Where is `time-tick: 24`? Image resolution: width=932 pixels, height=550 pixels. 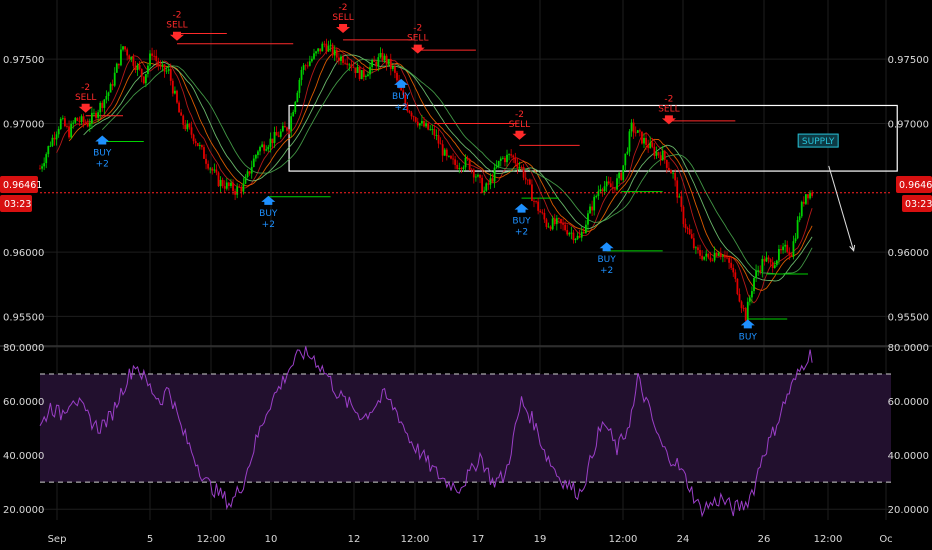 time-tick: 24 is located at coordinates (683, 539).